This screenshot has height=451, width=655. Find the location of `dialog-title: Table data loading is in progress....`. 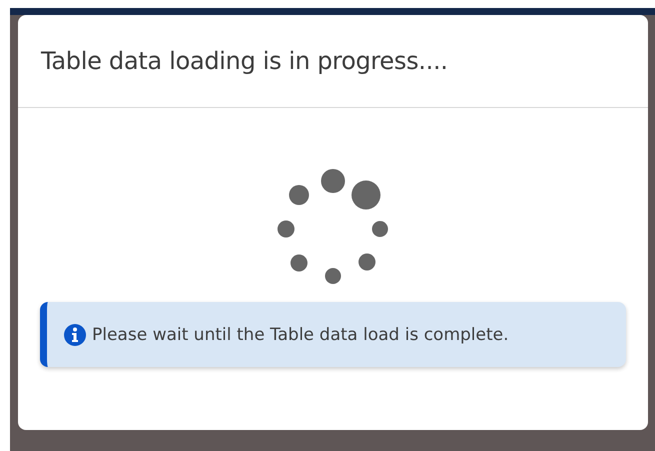

dialog-title: Table data loading is in progress.... is located at coordinates (244, 61).